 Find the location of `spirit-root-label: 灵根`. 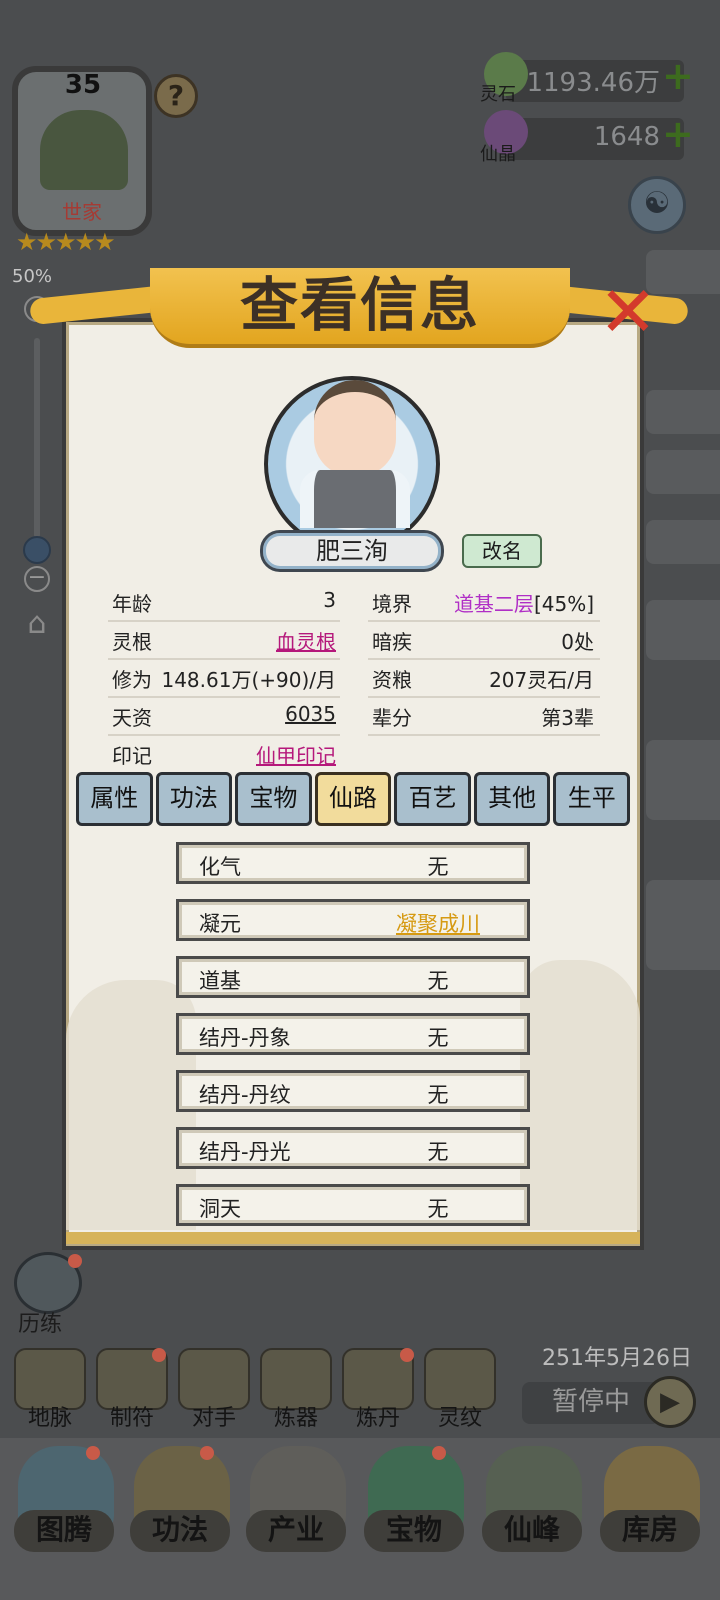

spirit-root-label: 灵根 is located at coordinates (132, 642).